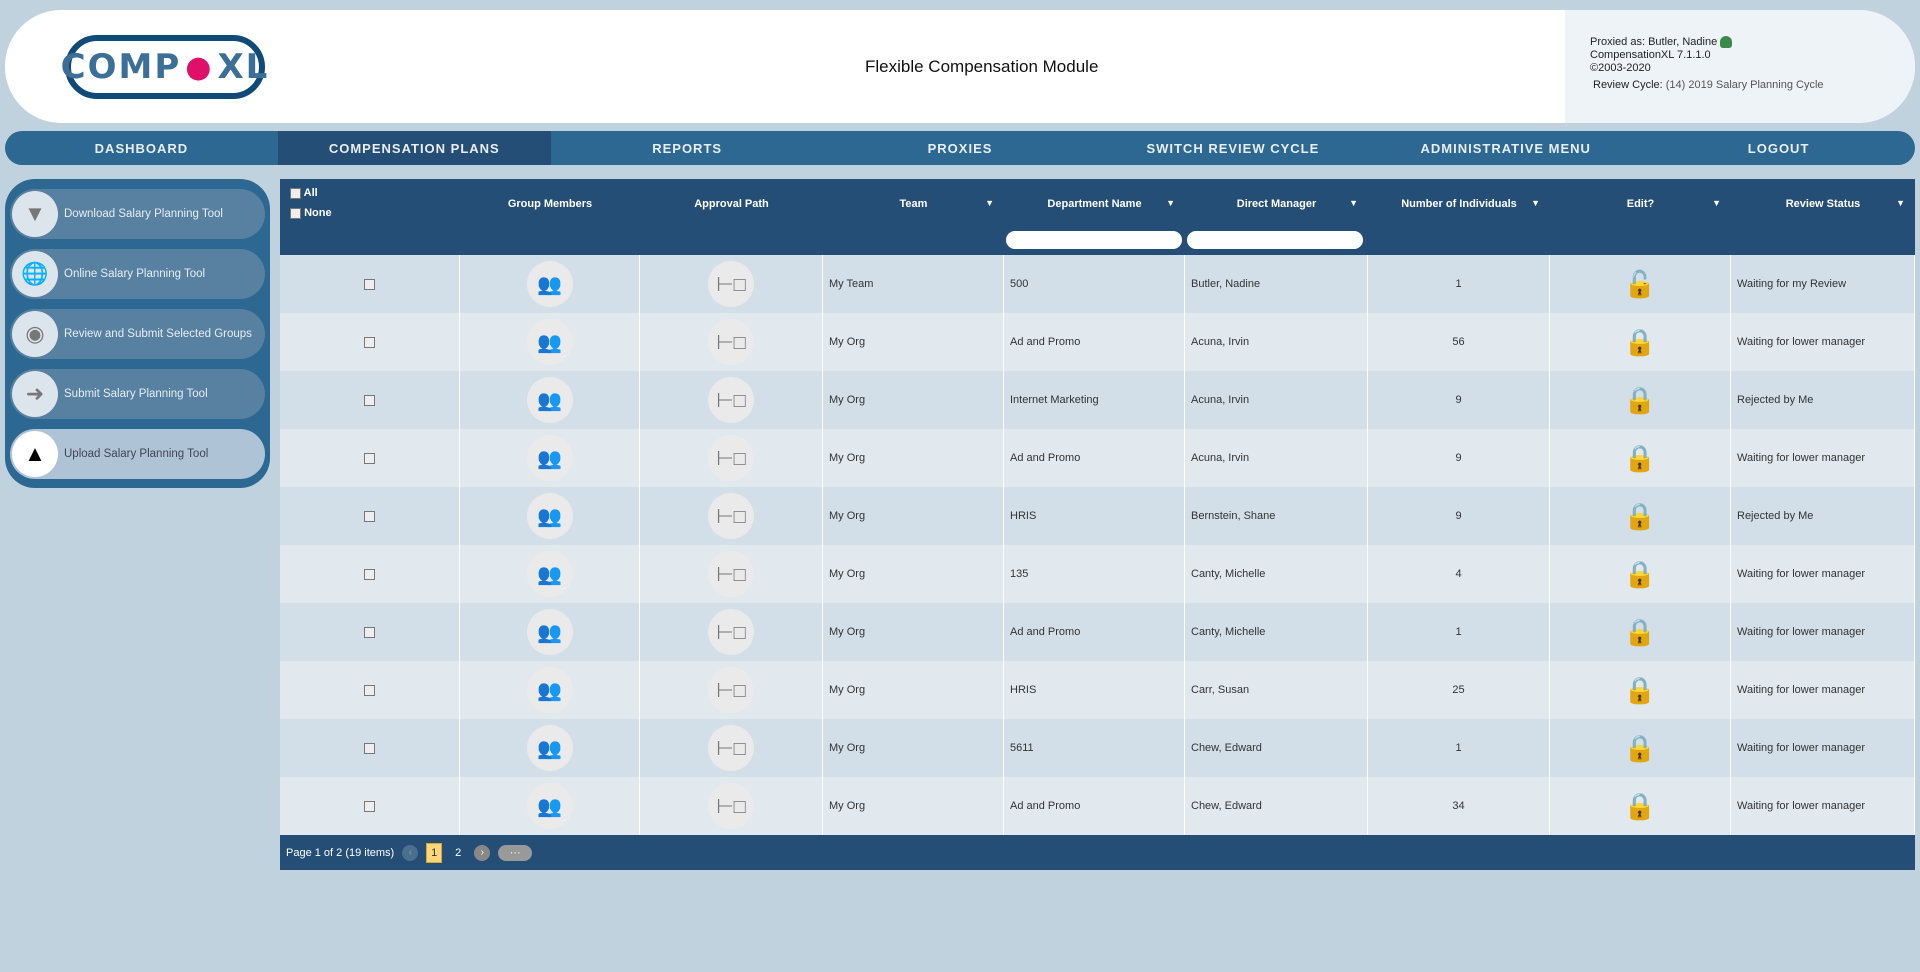  What do you see at coordinates (1823, 226) in the screenshot?
I see `col-review-status: Review Status` at bounding box center [1823, 226].